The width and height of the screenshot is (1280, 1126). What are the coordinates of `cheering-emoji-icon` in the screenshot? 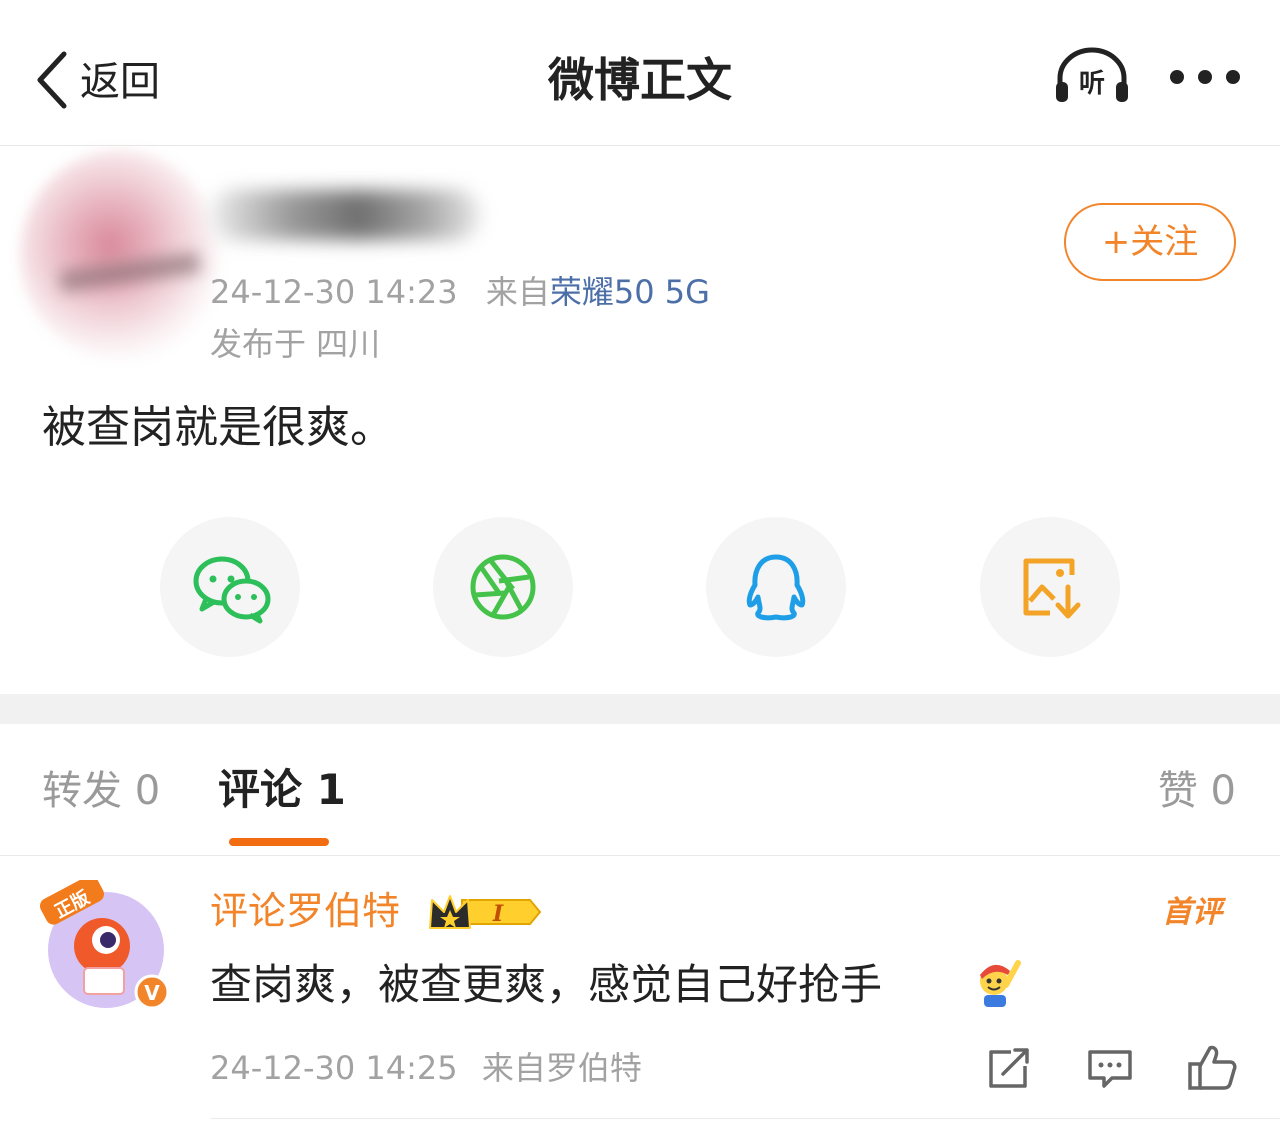 It's located at (998, 985).